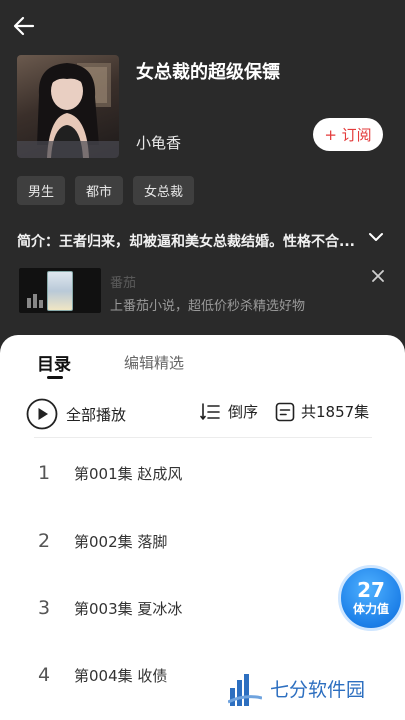  Describe the element at coordinates (210, 411) in the screenshot. I see `sort-icon` at that location.